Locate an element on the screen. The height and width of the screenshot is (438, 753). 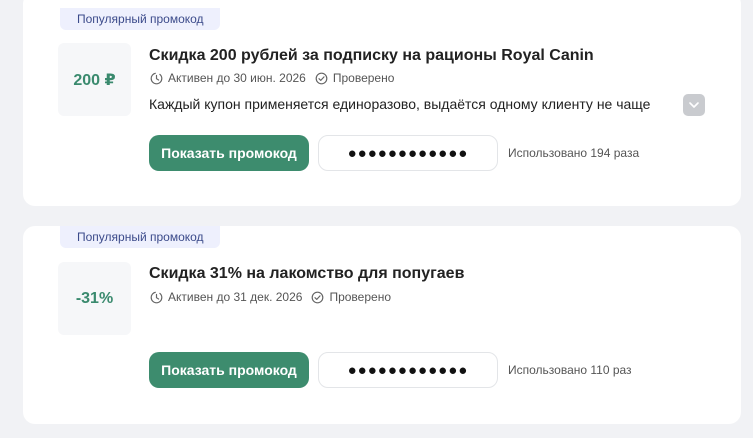
usage-count: Использовано 110 раз is located at coordinates (570, 370).